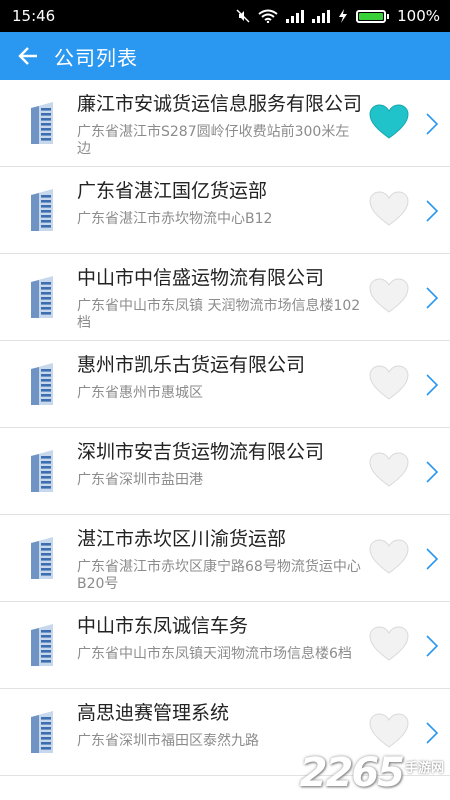 The width and height of the screenshot is (450, 800). Describe the element at coordinates (219, 314) in the screenshot. I see `company-address: 广东省中山市东凤镇 天润物流市场信息楼102档` at that location.